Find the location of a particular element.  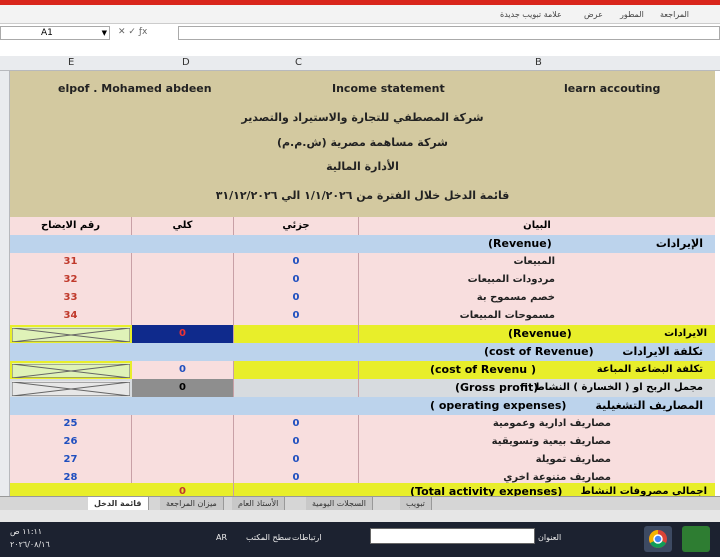

table-row: 31 0 المبيعات is located at coordinates (362, 262).